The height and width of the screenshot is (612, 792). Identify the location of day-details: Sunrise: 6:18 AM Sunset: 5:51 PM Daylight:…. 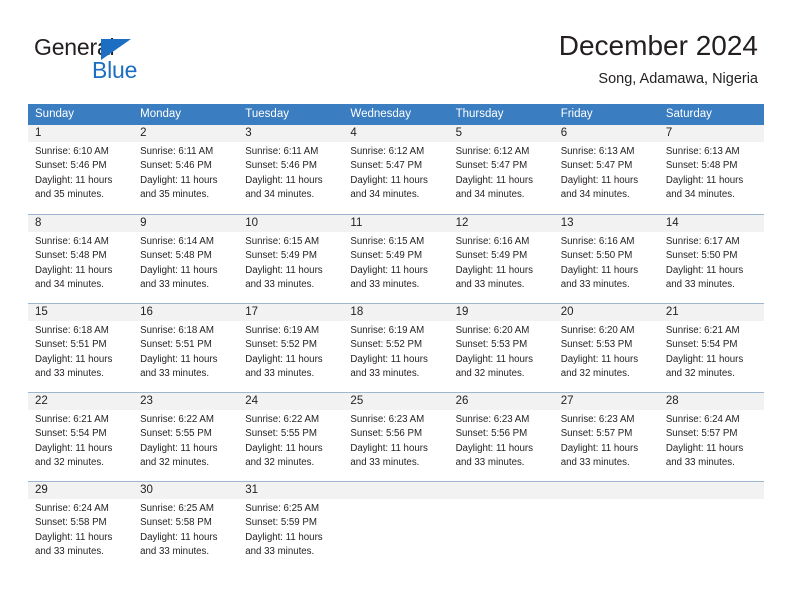
(185, 351).